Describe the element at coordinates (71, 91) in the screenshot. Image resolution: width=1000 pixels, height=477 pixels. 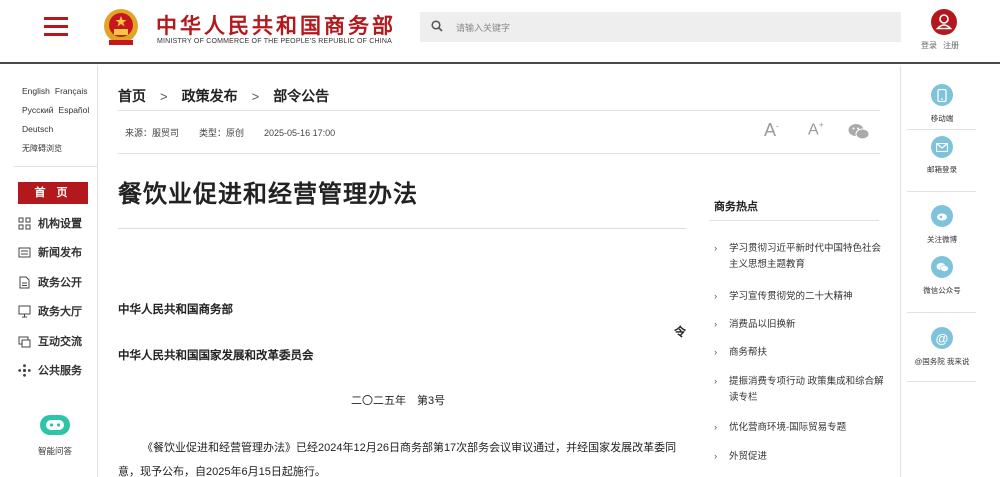
I see `lang-french: Français` at that location.